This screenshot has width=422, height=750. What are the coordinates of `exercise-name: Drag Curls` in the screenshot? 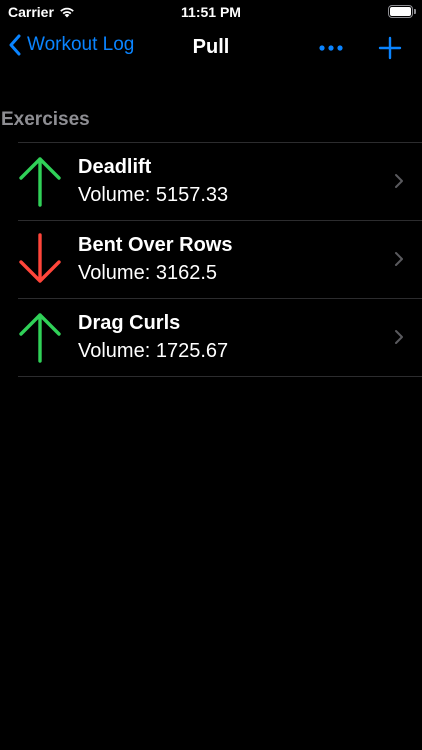 It's located at (129, 323).